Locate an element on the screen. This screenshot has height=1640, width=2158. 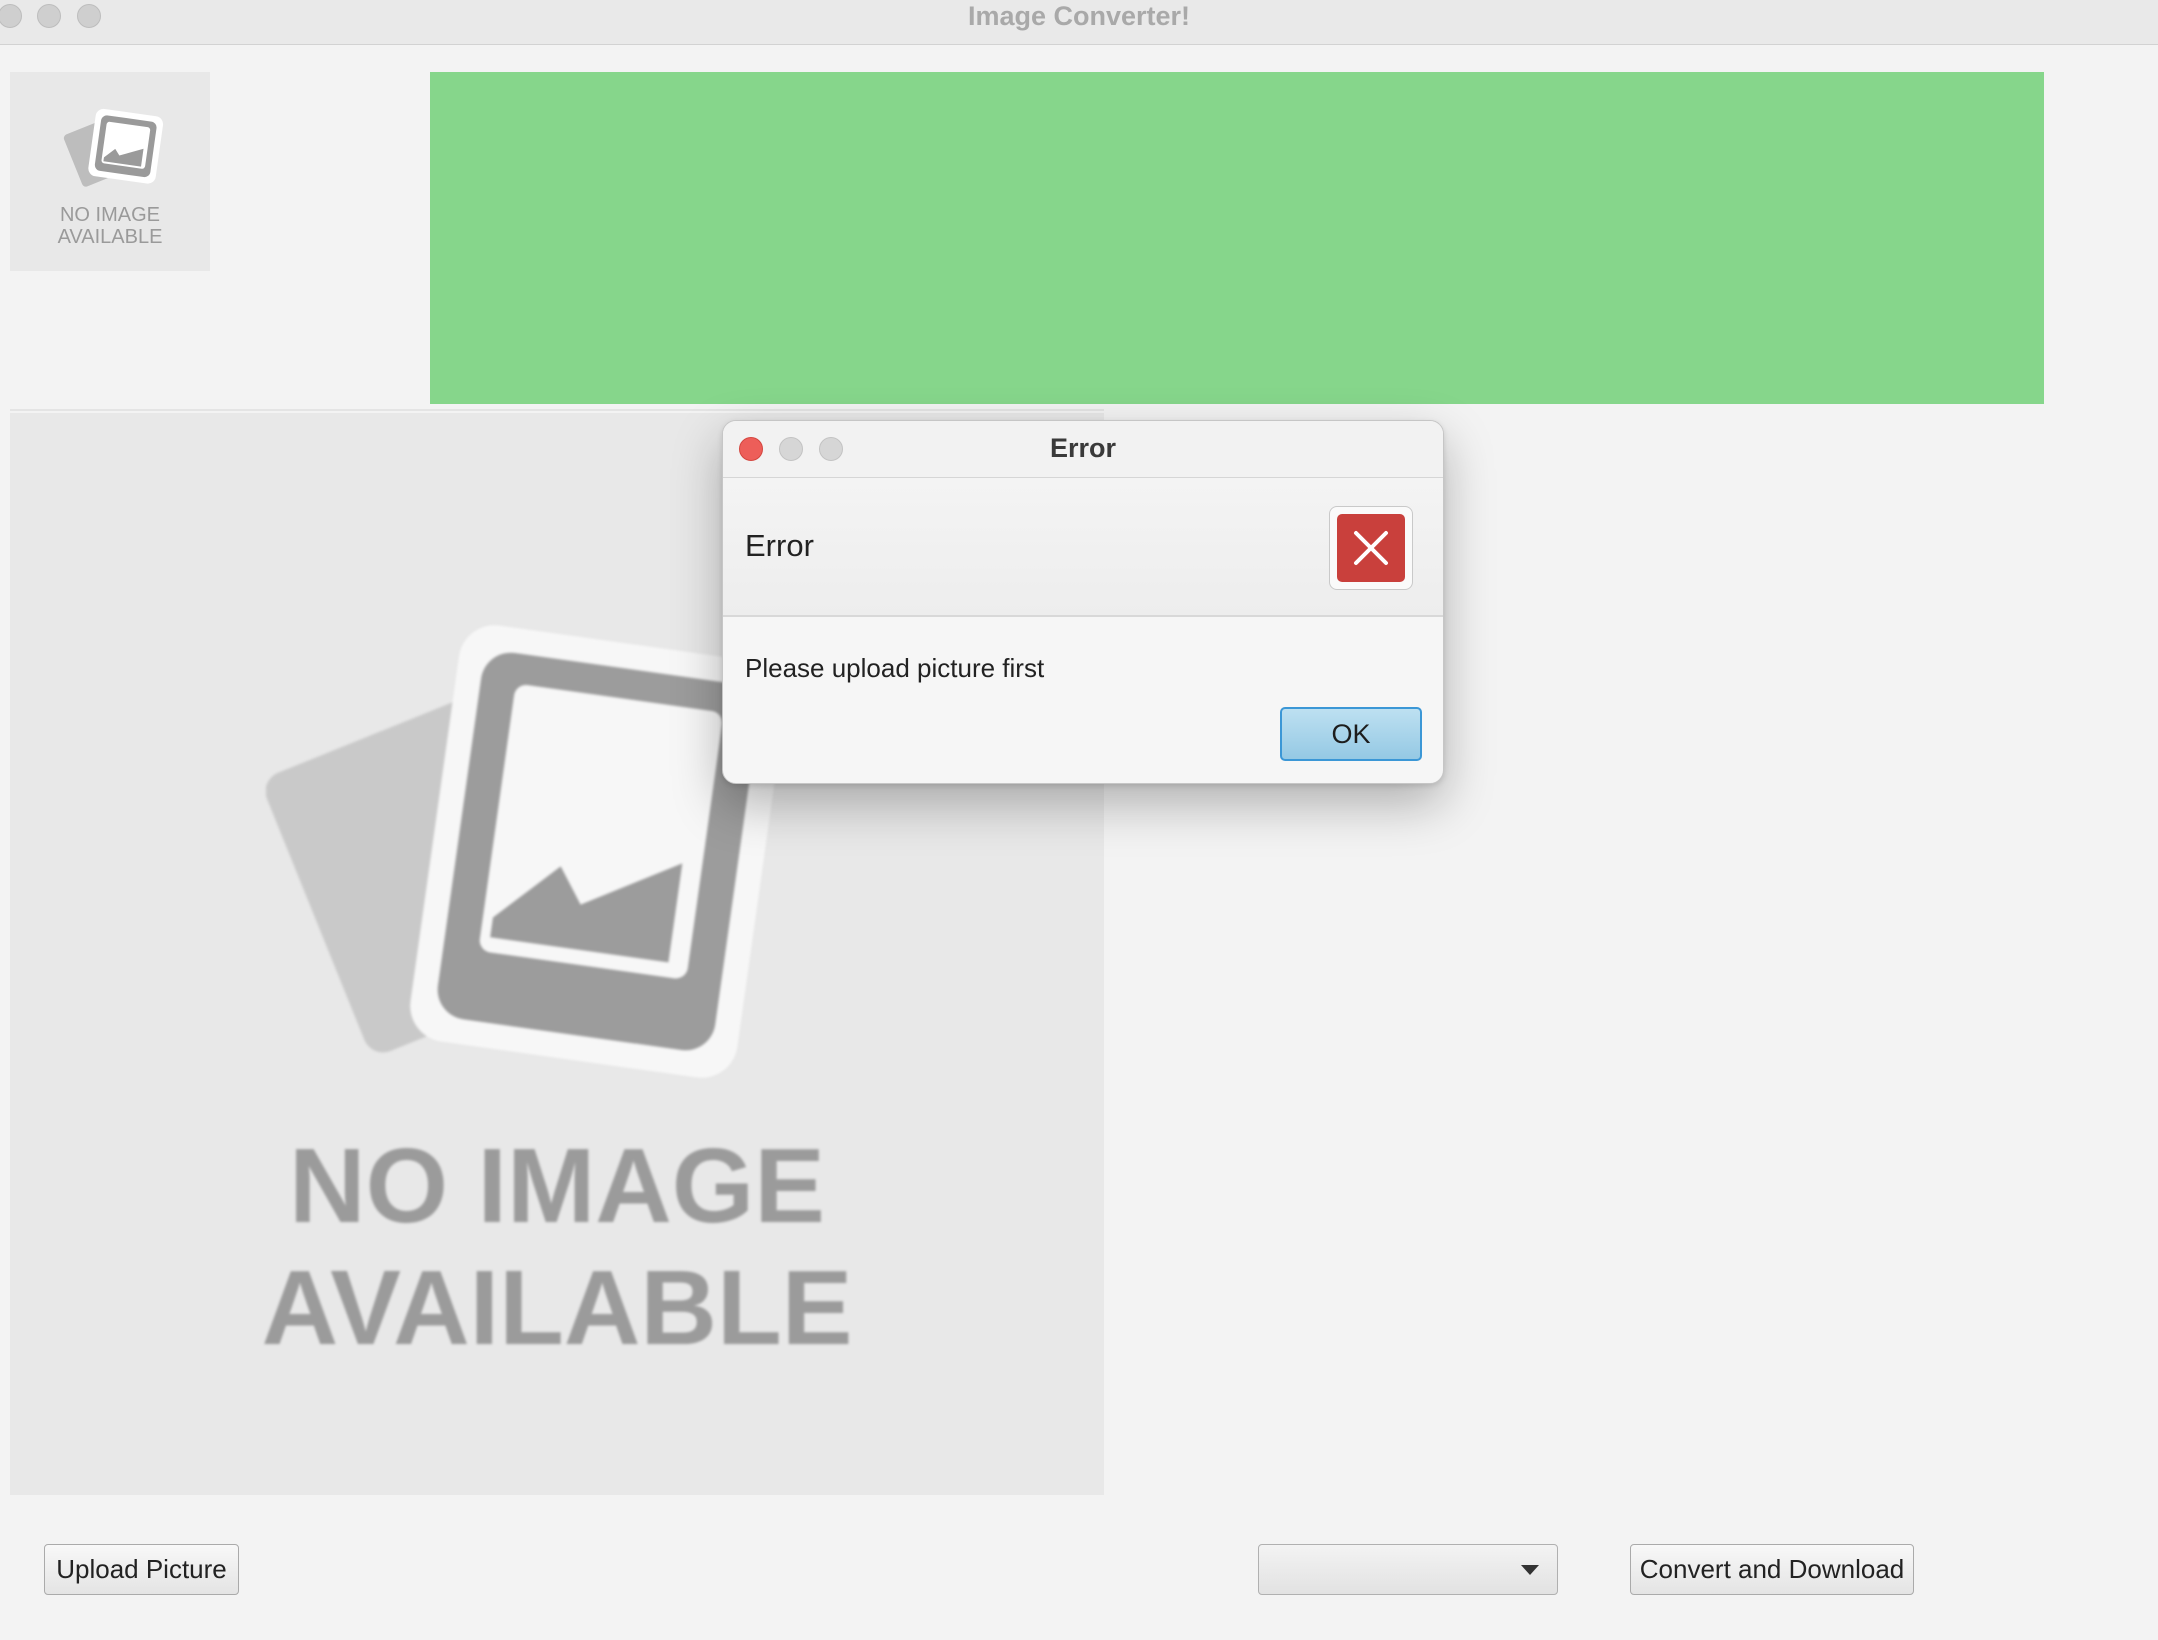
format-select is located at coordinates (1408, 1569).